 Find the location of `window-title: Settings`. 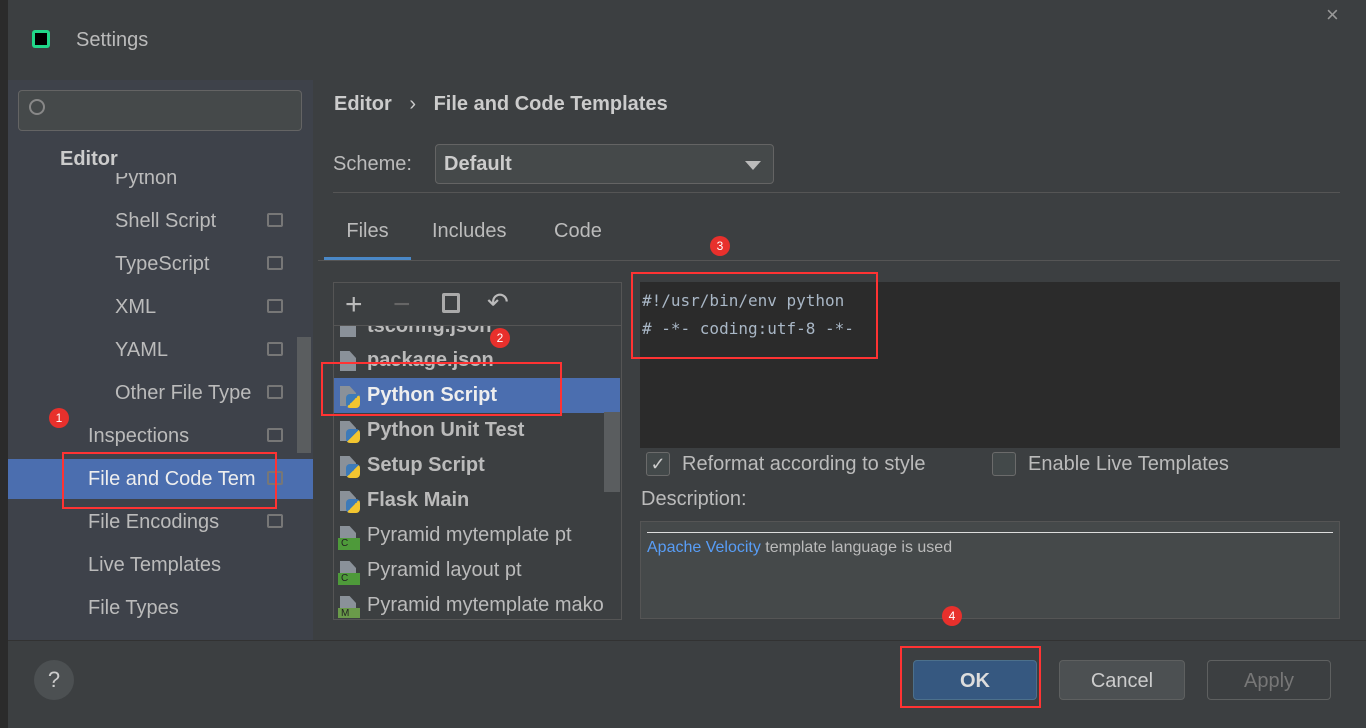

window-title: Settings is located at coordinates (112, 40).